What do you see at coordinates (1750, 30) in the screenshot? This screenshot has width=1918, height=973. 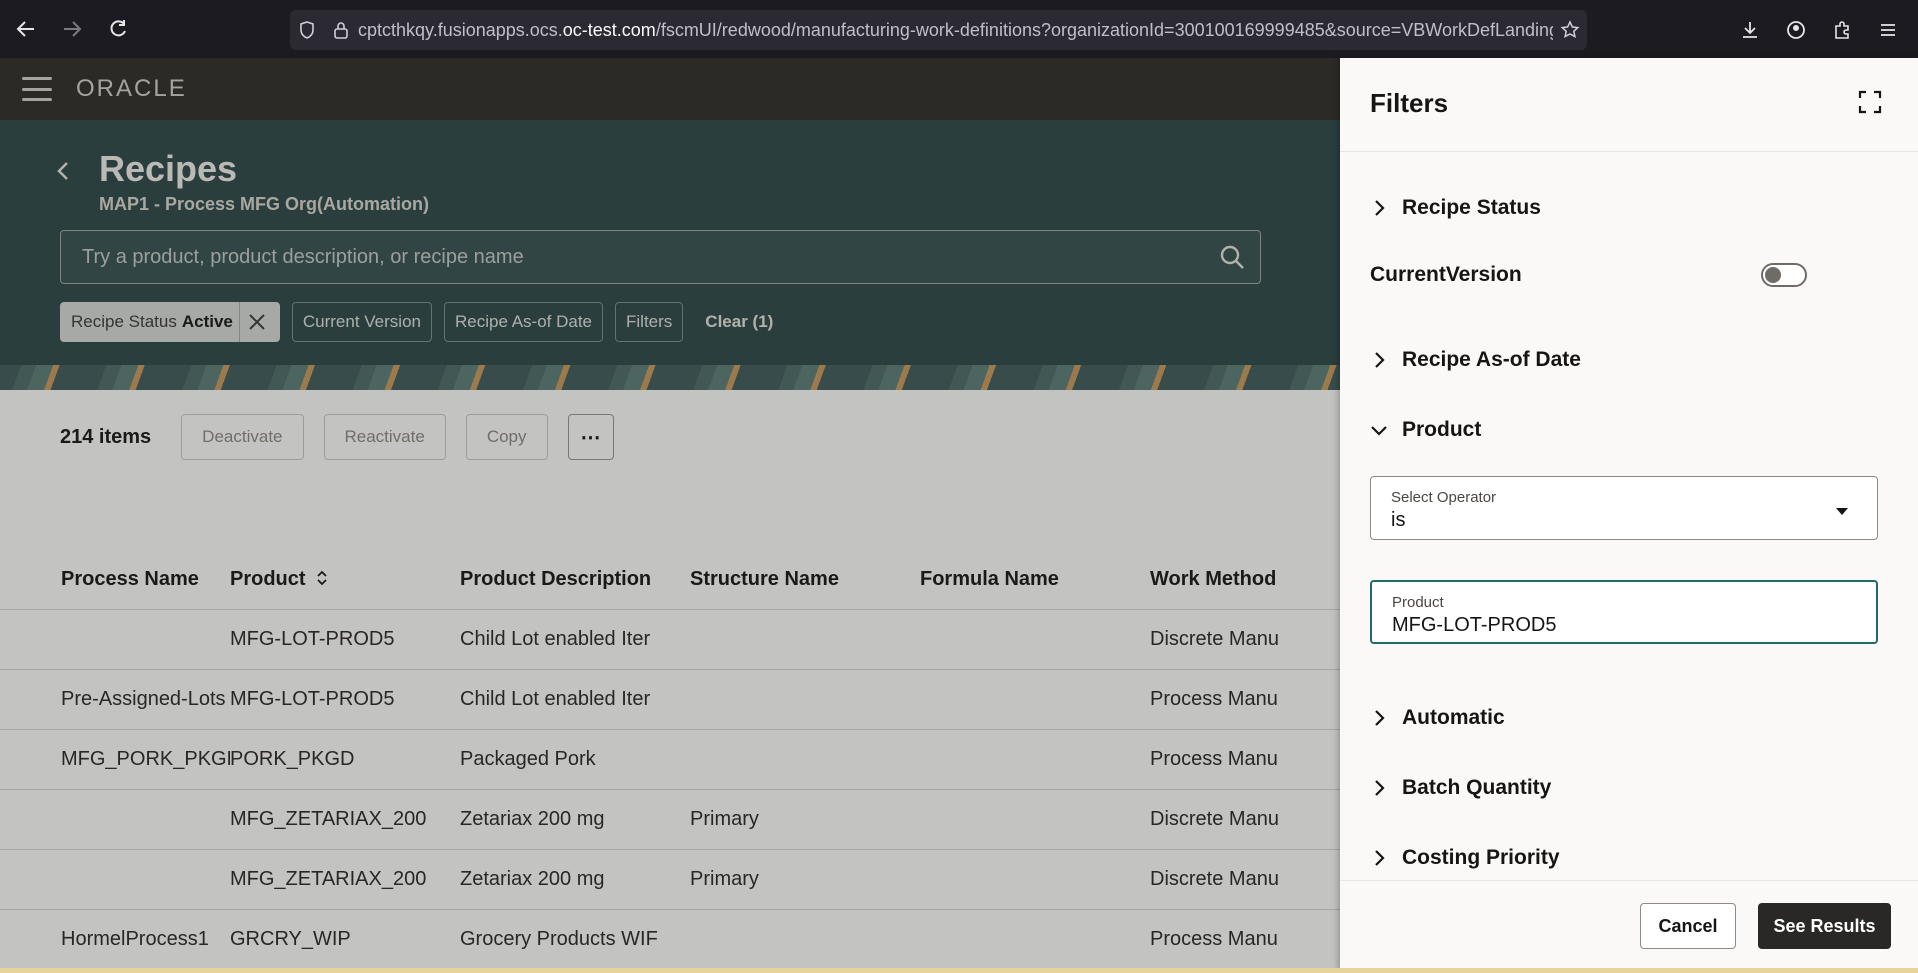 I see `download-icon` at bounding box center [1750, 30].